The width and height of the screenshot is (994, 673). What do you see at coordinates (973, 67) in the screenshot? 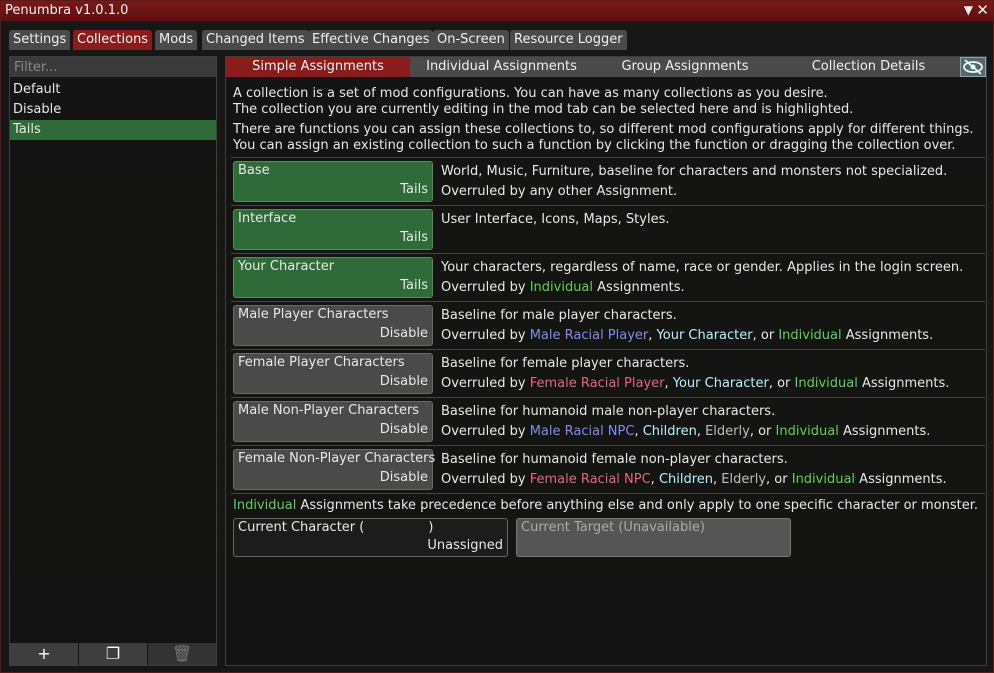
I see `hidden-eye-icon` at bounding box center [973, 67].